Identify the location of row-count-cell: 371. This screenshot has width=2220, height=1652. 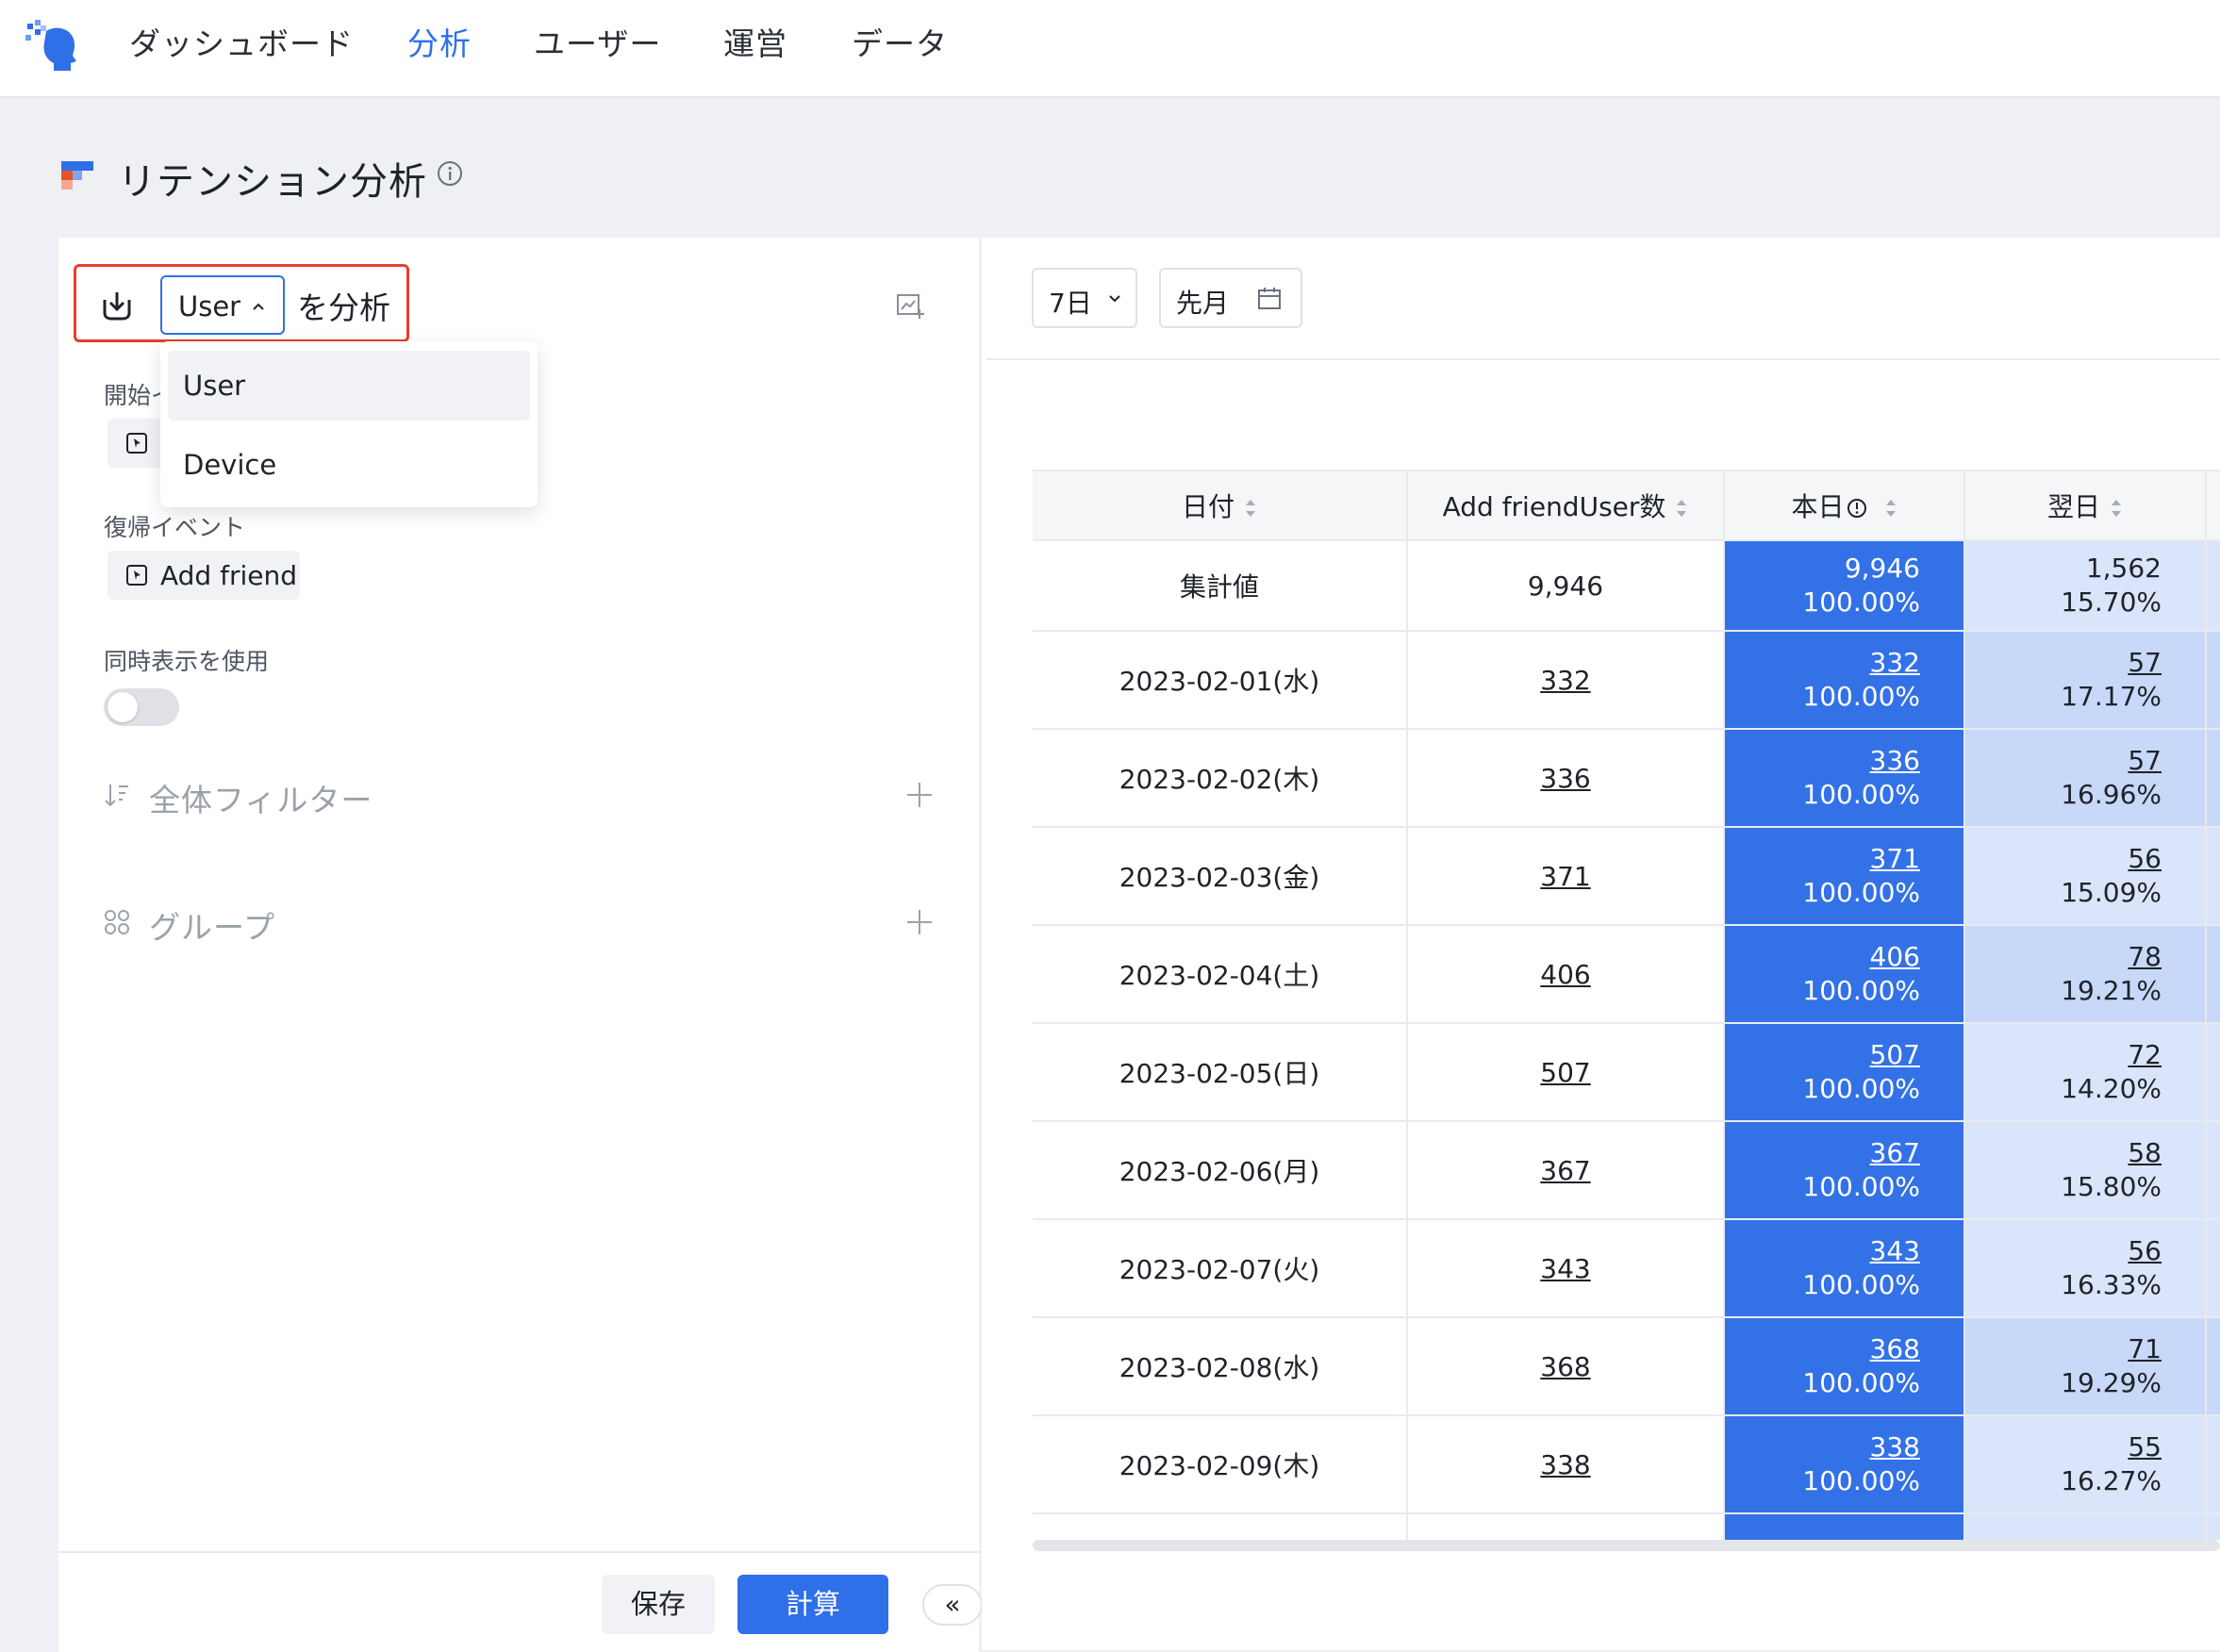
(1566, 876).